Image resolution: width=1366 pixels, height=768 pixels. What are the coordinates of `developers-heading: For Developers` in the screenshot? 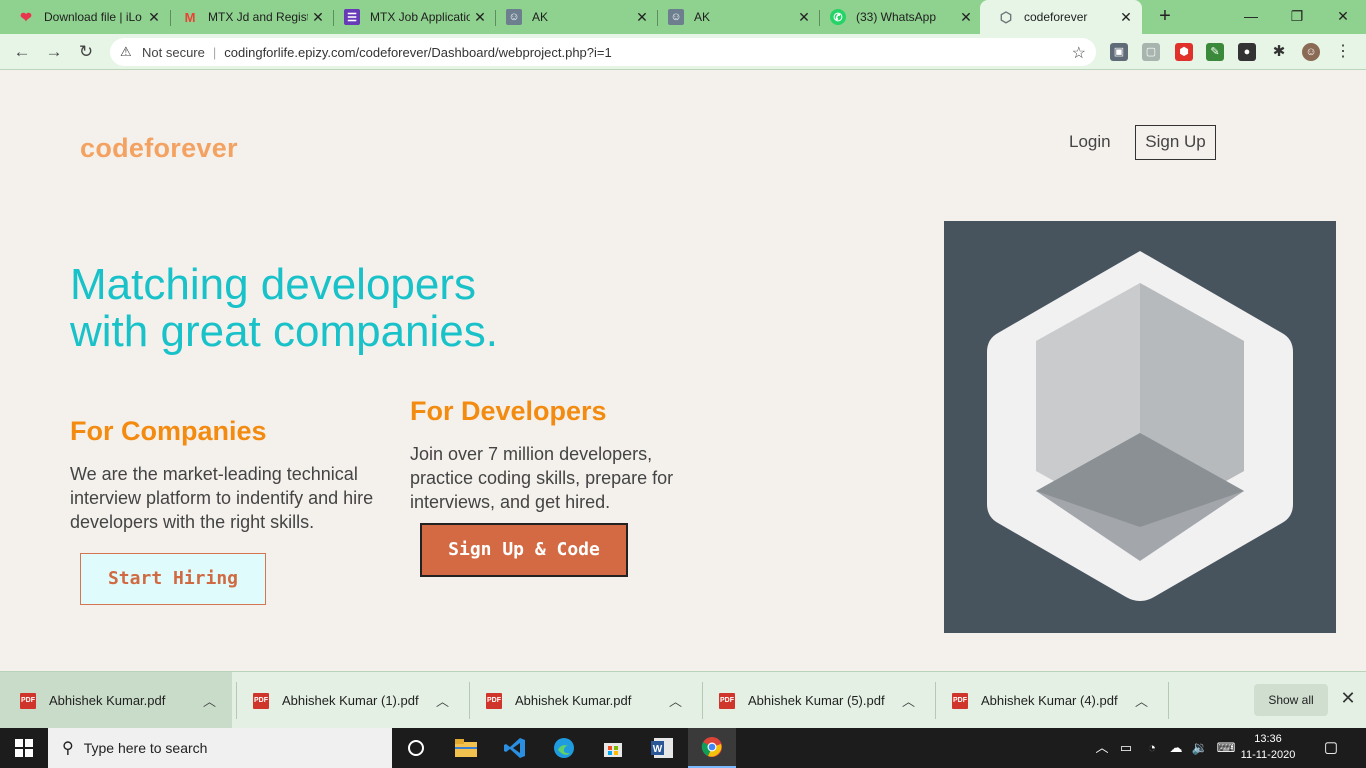 It's located at (508, 411).